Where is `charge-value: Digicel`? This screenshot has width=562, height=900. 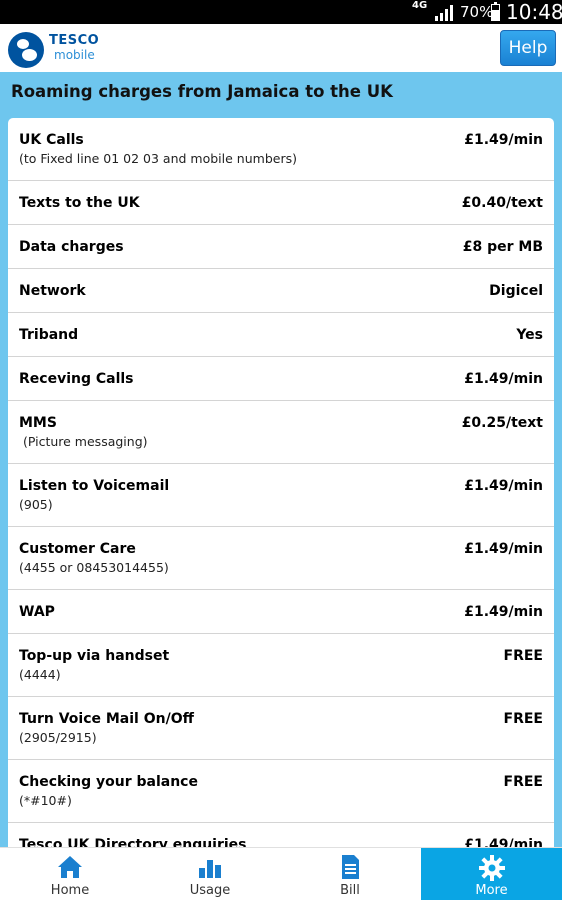 charge-value: Digicel is located at coordinates (516, 291).